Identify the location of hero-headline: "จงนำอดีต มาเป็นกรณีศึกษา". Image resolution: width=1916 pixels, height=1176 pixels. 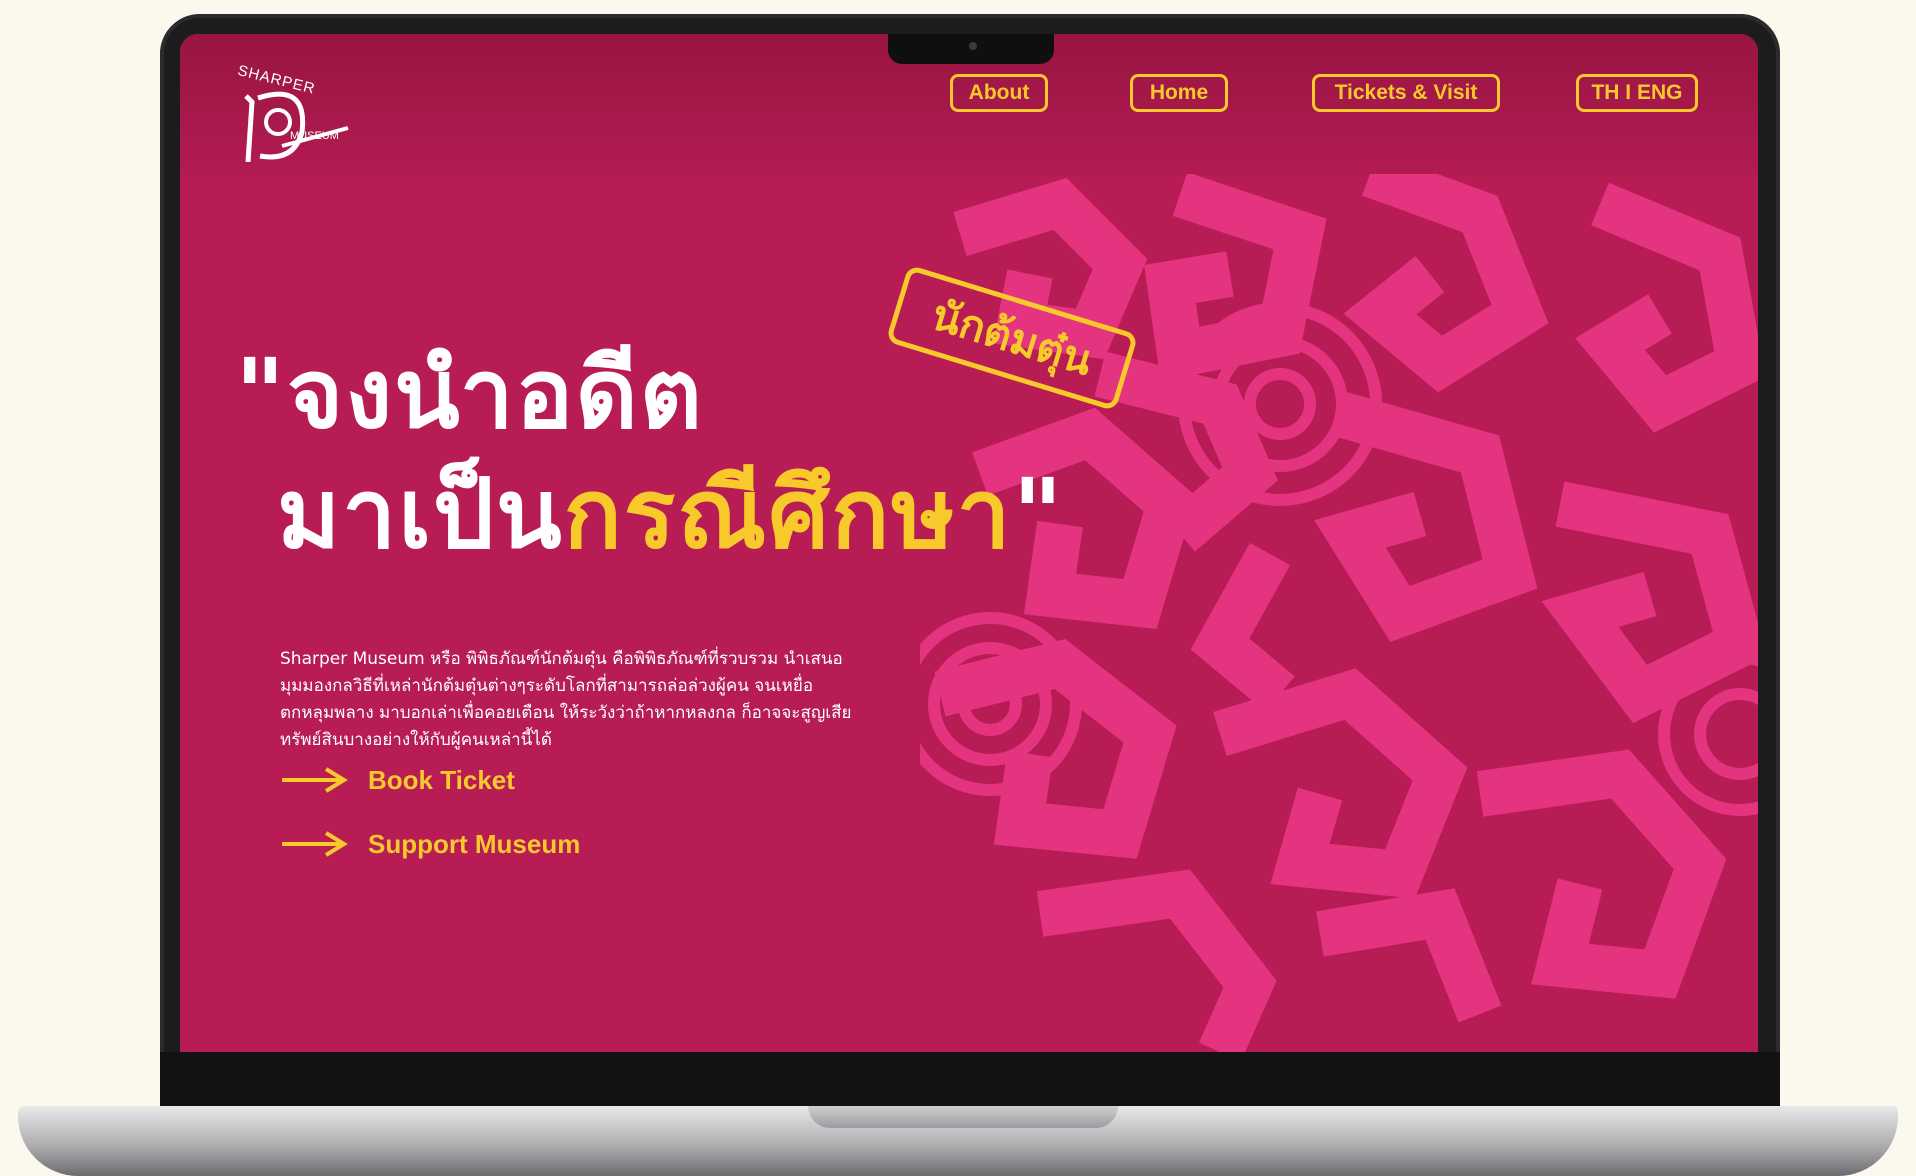
(650, 454).